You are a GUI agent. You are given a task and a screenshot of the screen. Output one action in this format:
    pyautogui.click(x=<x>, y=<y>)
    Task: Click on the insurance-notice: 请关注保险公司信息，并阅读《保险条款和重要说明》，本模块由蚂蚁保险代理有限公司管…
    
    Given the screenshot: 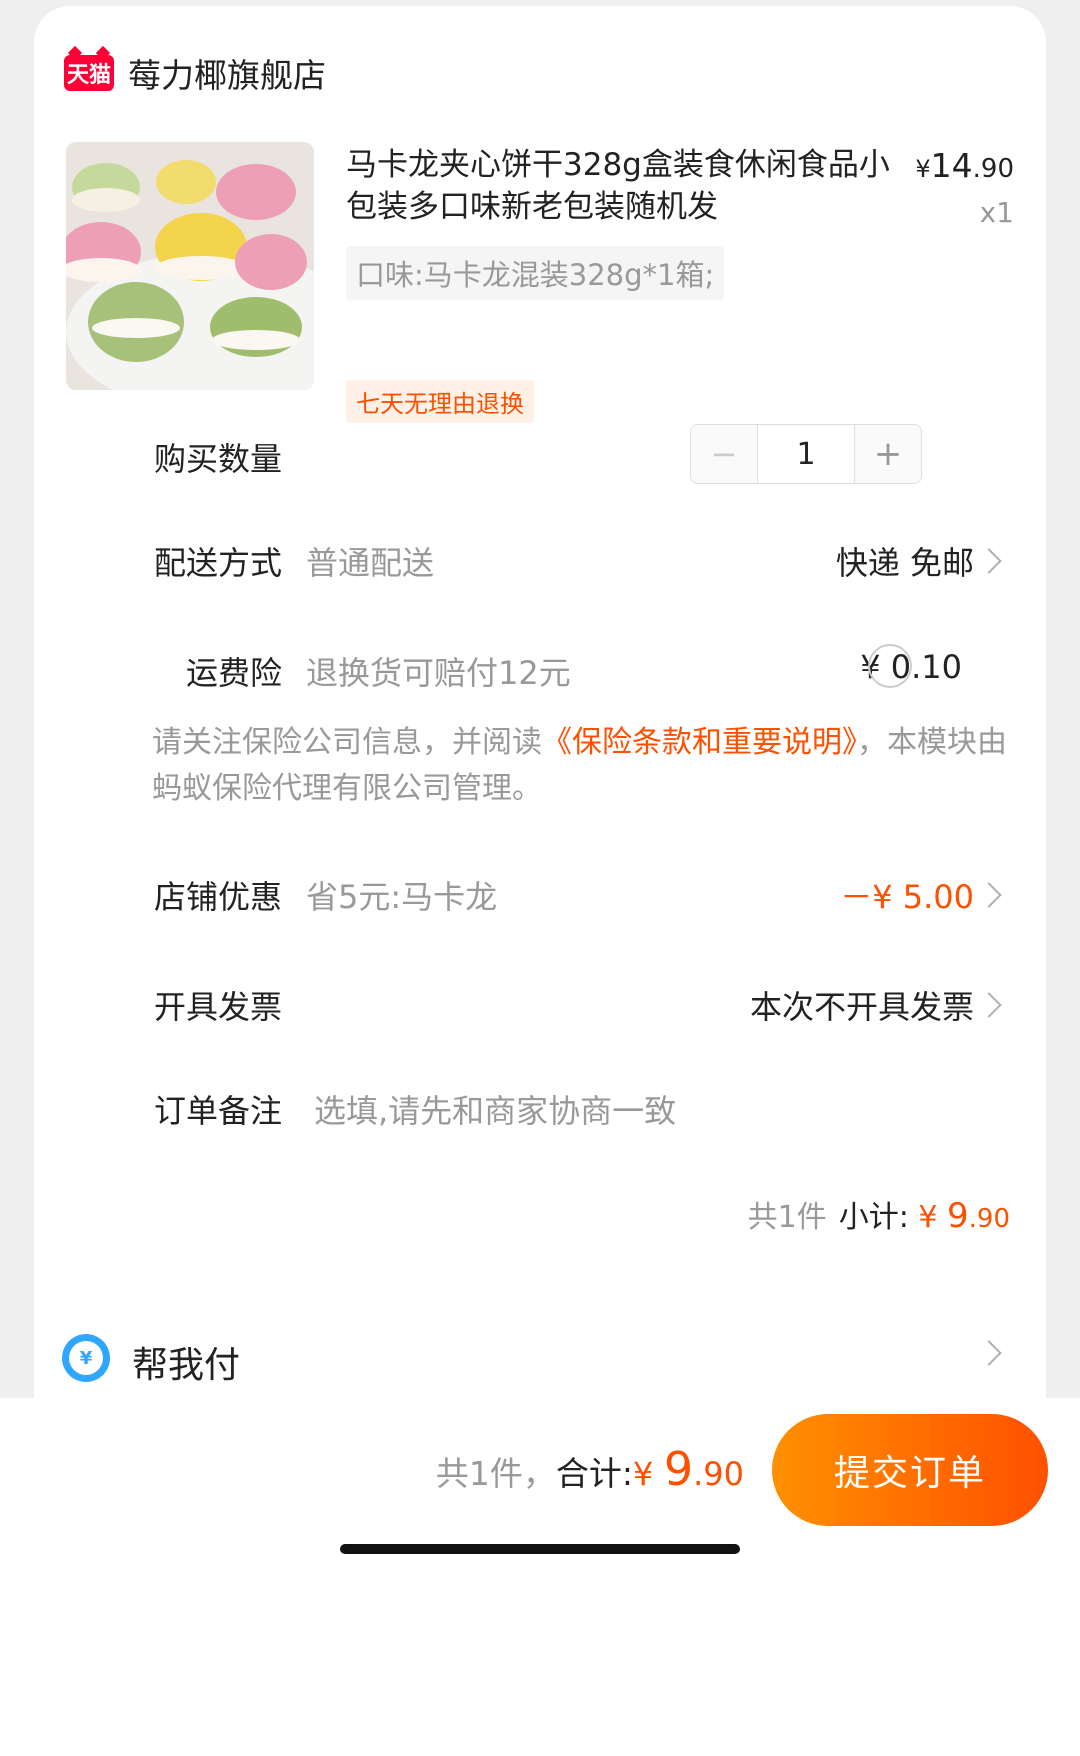 What is the action you would take?
    pyautogui.click(x=592, y=766)
    